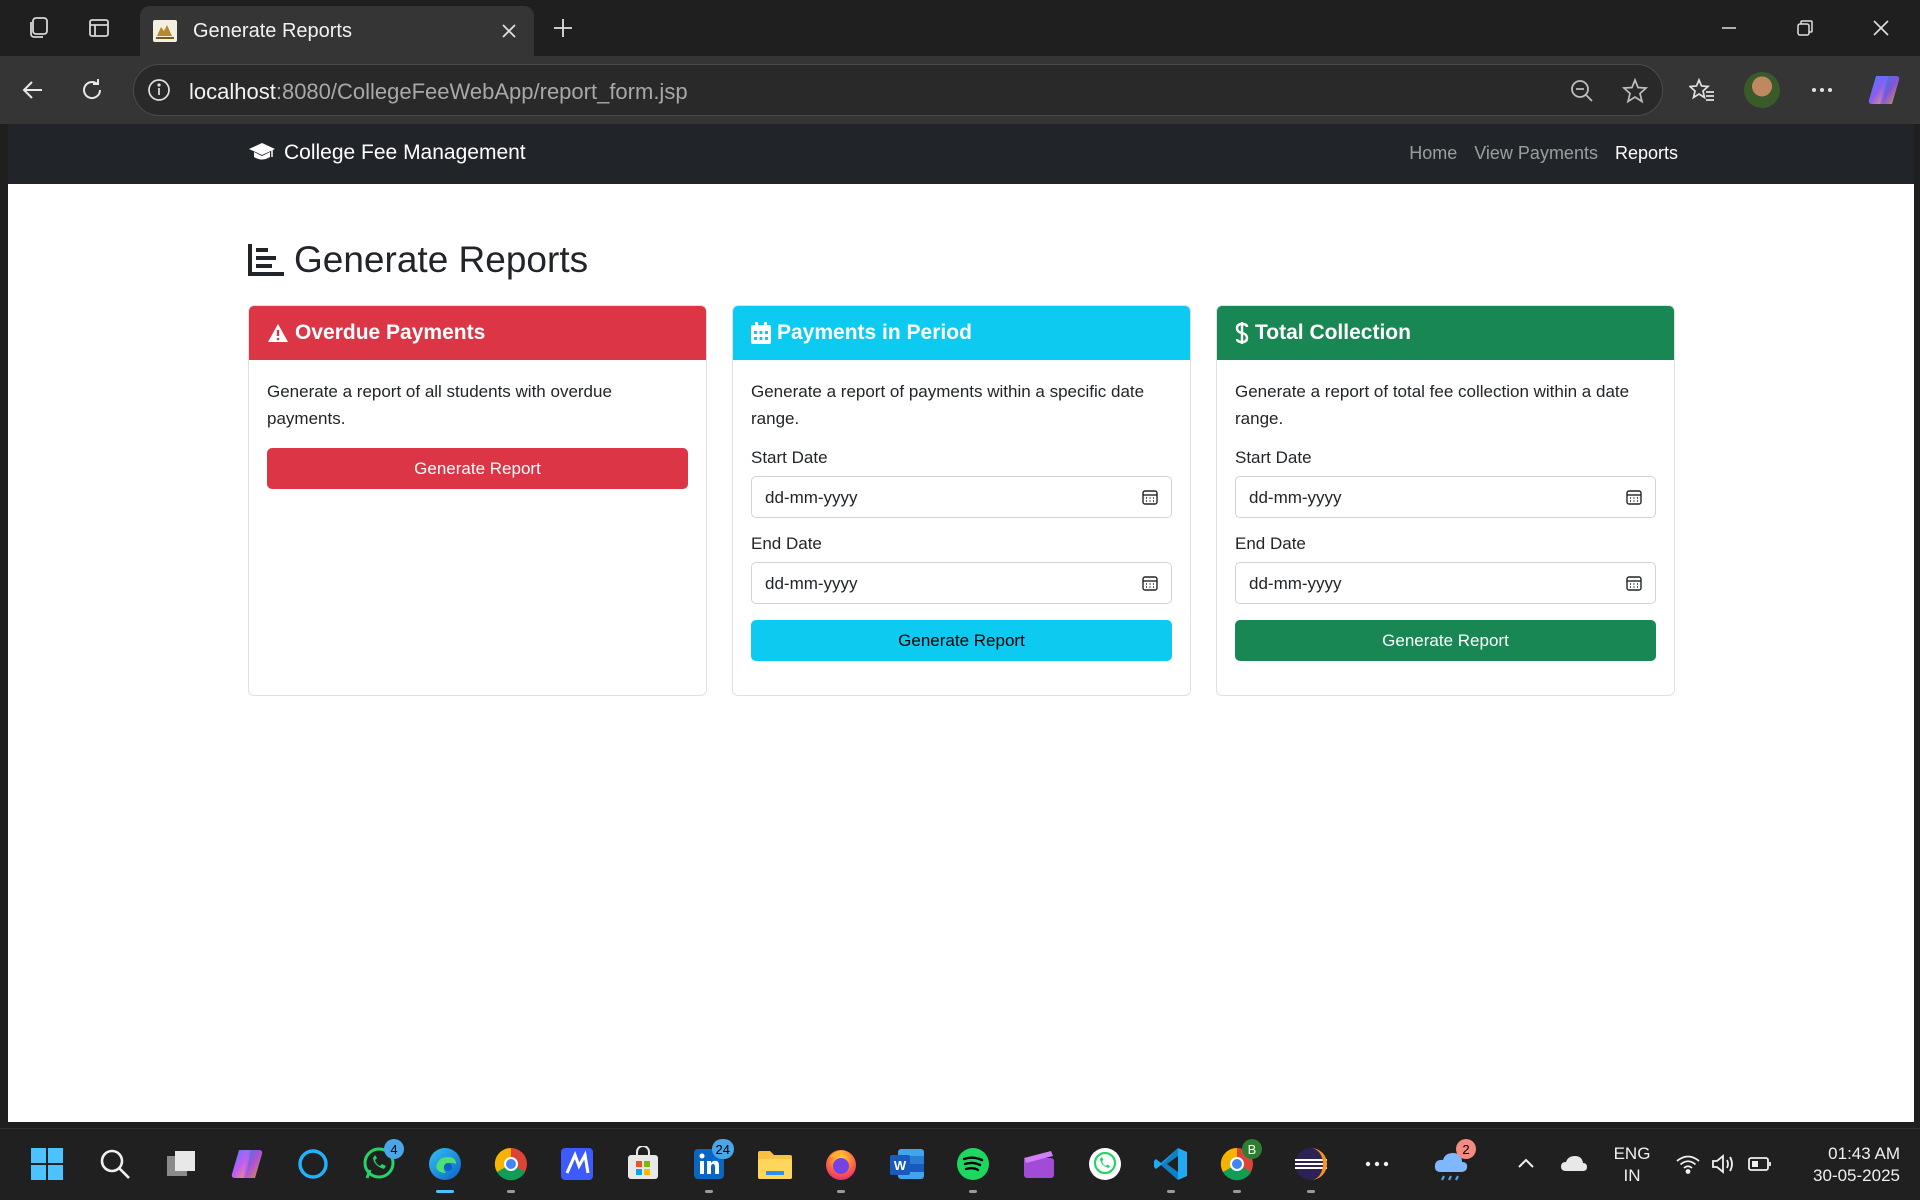 Image resolution: width=1920 pixels, height=1200 pixels. What do you see at coordinates (1445, 583) in the screenshot?
I see `collection-end-date-input: dd-mm-yyyy` at bounding box center [1445, 583].